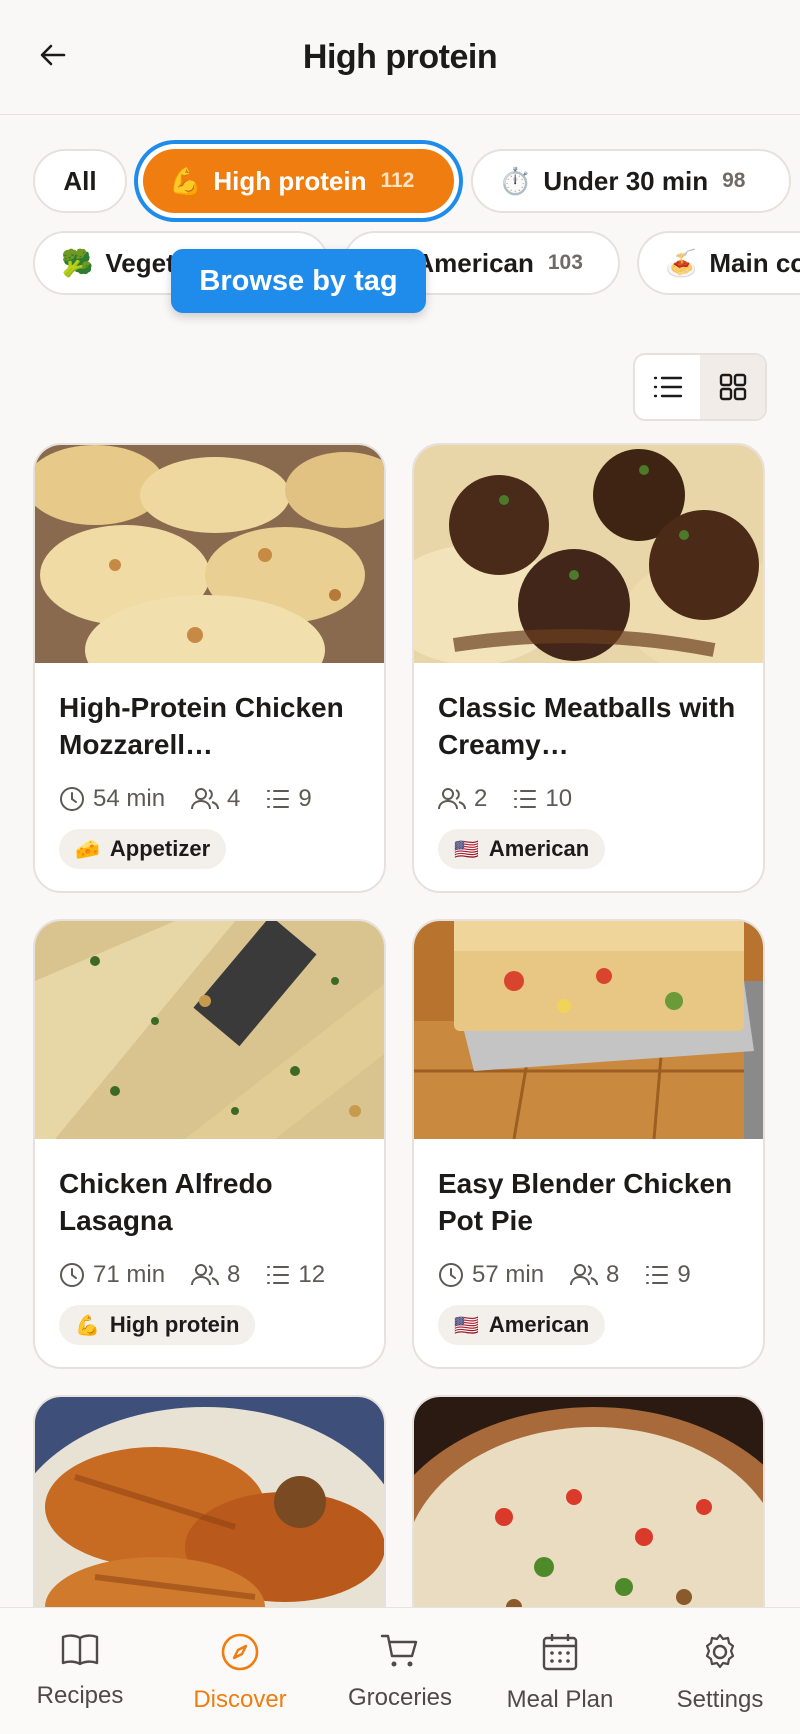  I want to click on chip-label: All, so click(80, 180).